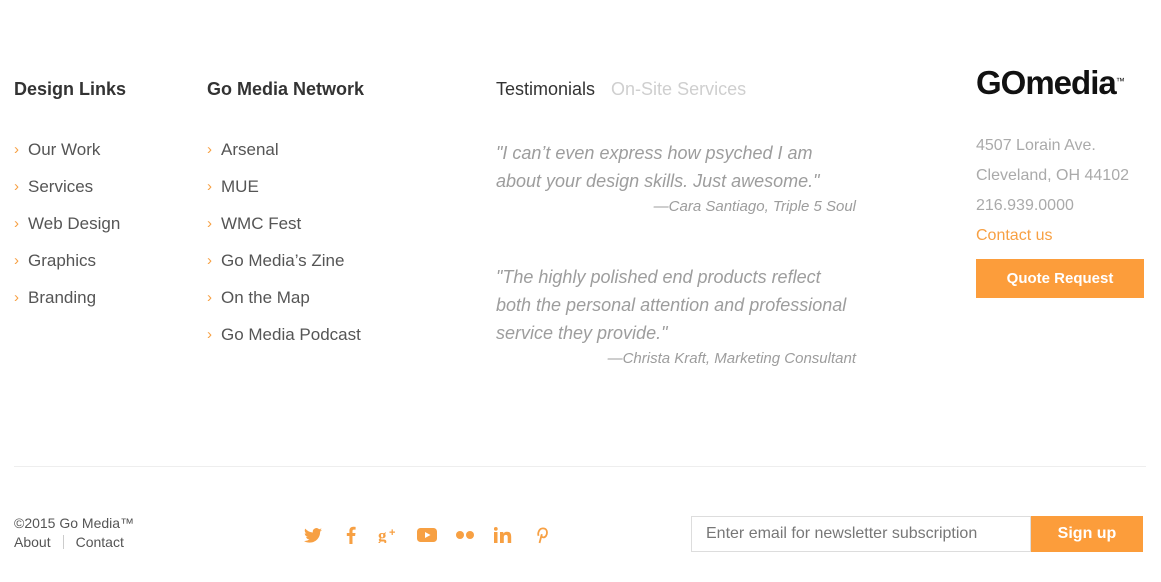  Describe the element at coordinates (1036, 145) in the screenshot. I see `address-line1: 4507 Lorain Ave.` at that location.